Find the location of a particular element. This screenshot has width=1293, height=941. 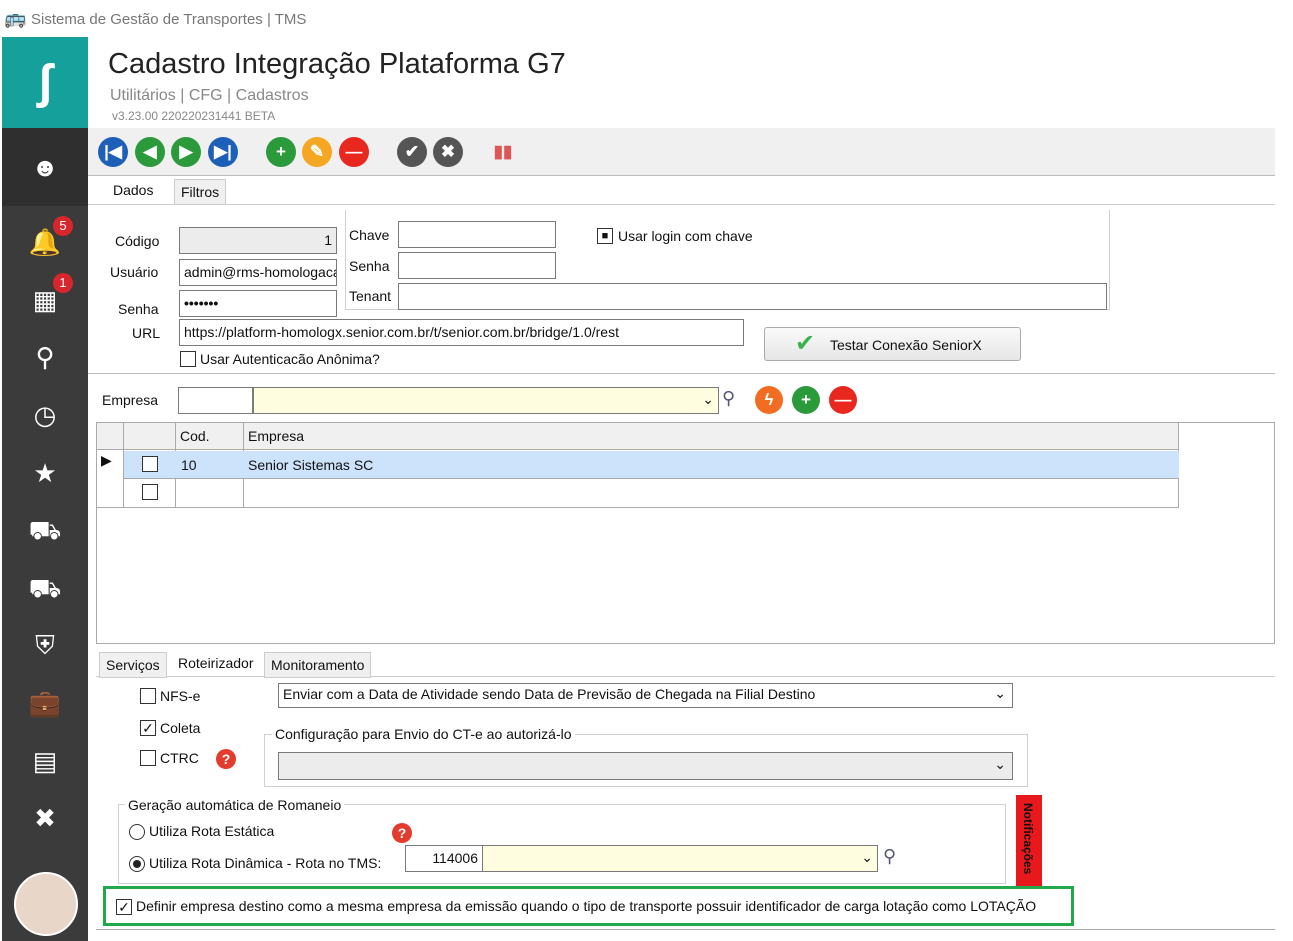

first-record-button: |◀ is located at coordinates (113, 152).